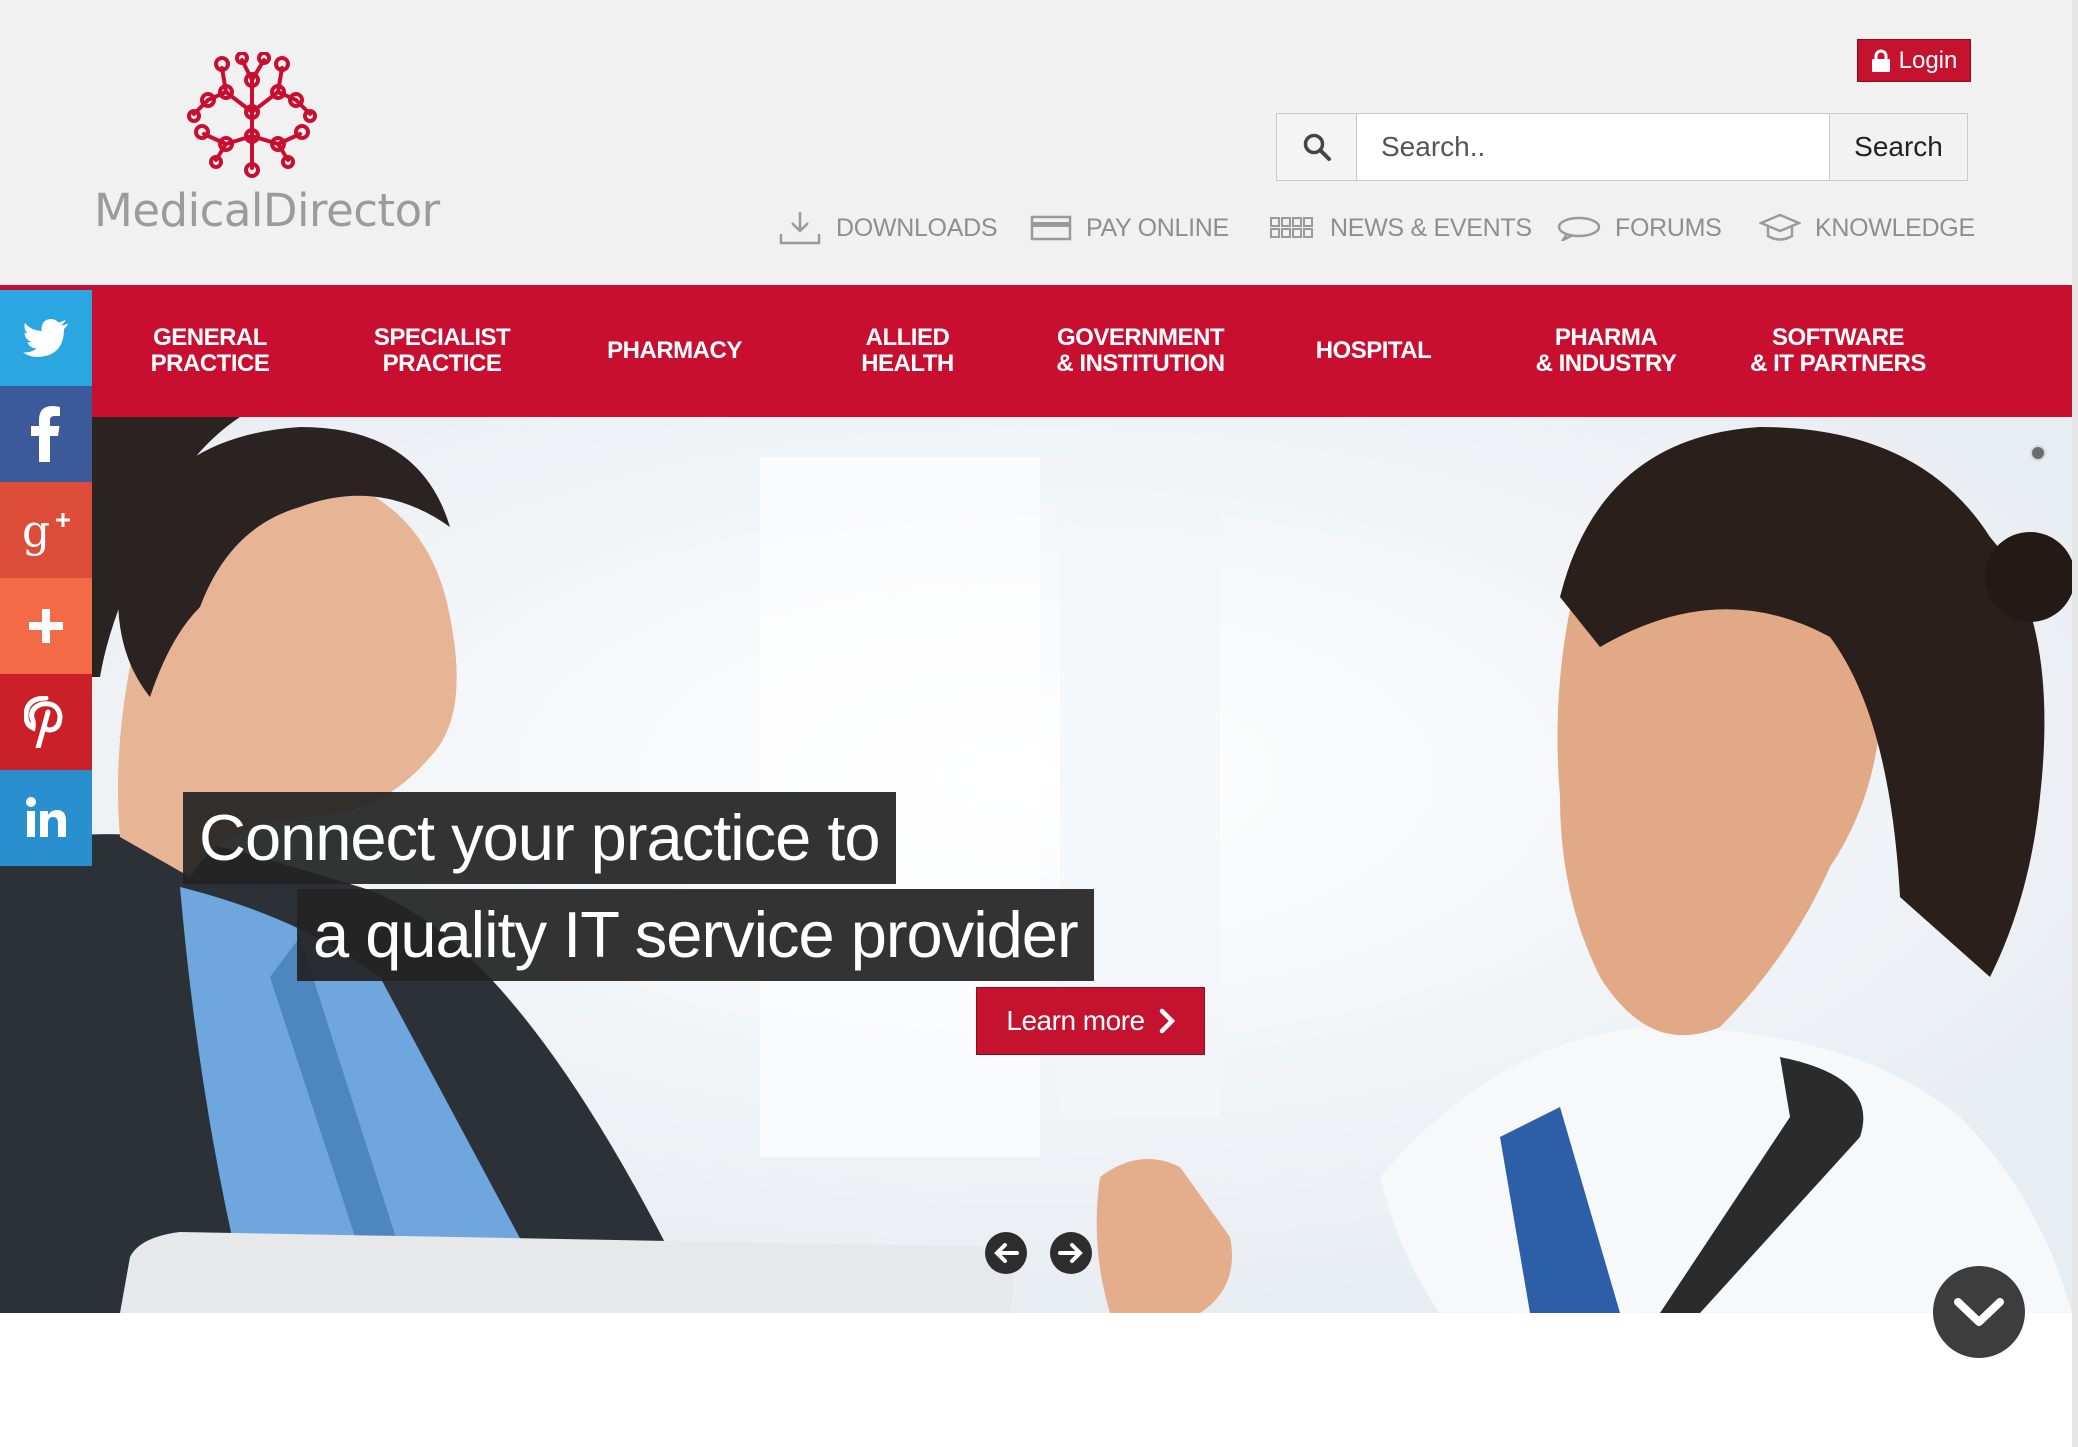  I want to click on search-bar: Search, so click(1622, 147).